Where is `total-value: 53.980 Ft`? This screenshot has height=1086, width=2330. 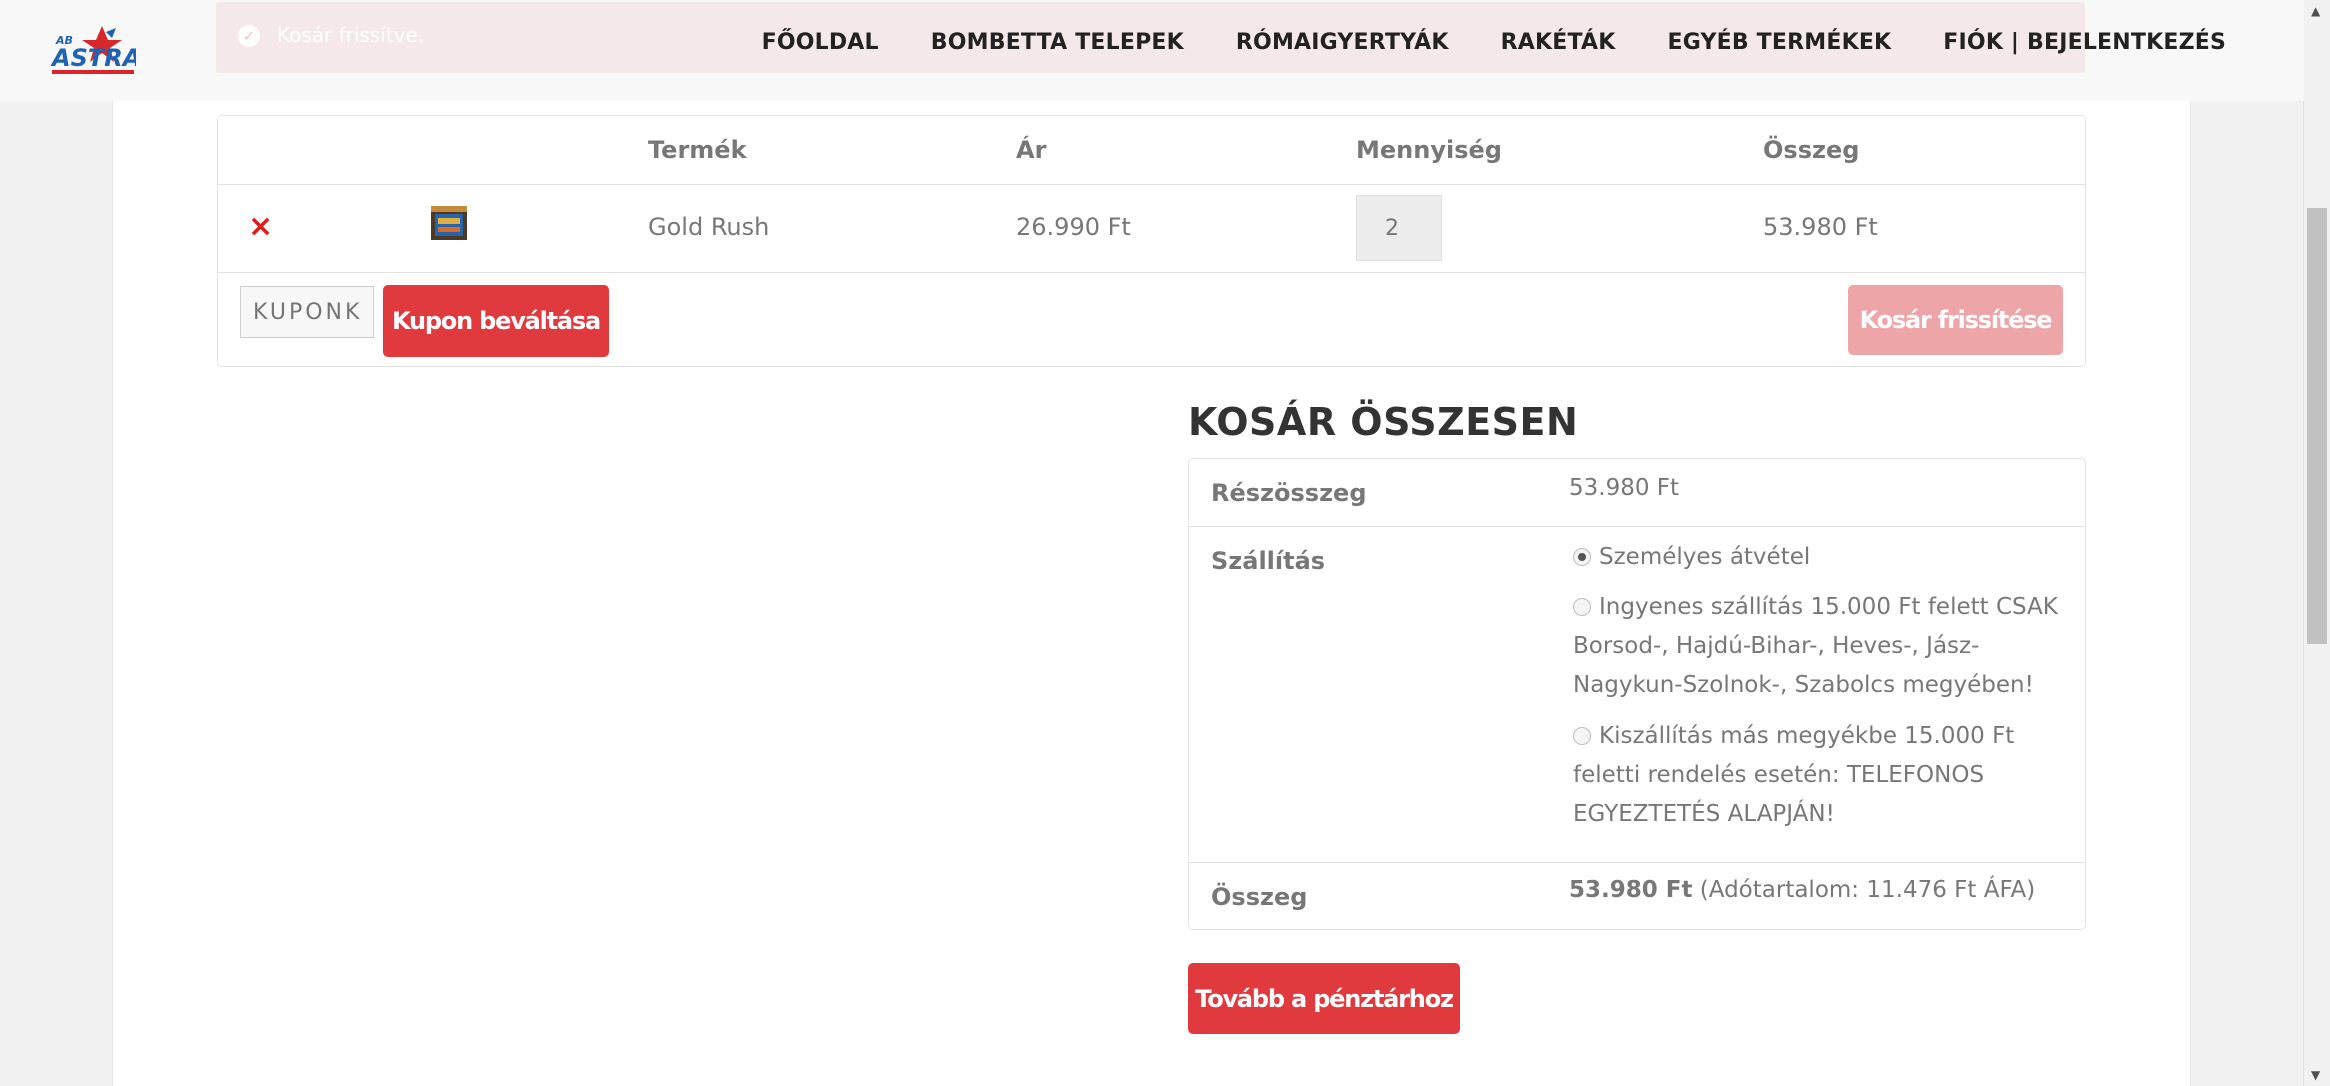 total-value: 53.980 Ft is located at coordinates (1631, 890).